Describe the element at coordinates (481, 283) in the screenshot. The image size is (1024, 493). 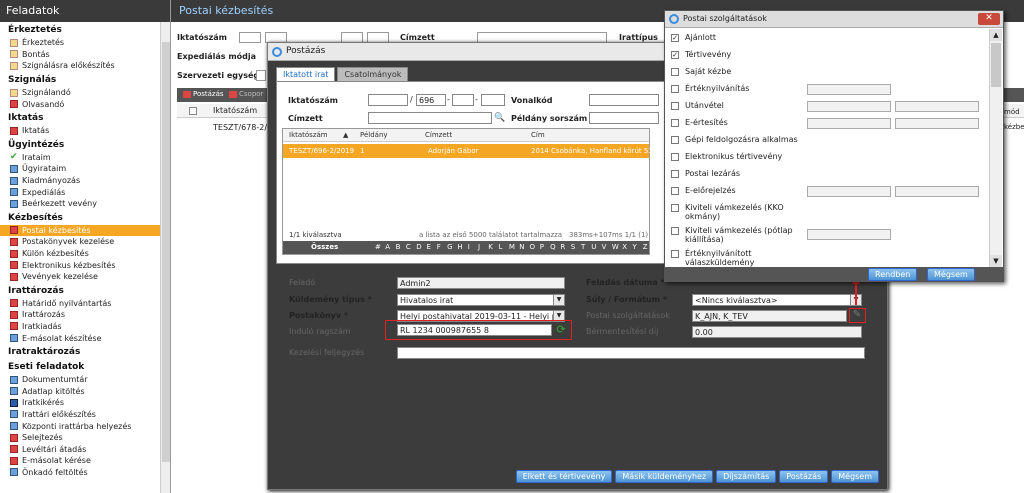
I see `felado-input: Admin2` at that location.